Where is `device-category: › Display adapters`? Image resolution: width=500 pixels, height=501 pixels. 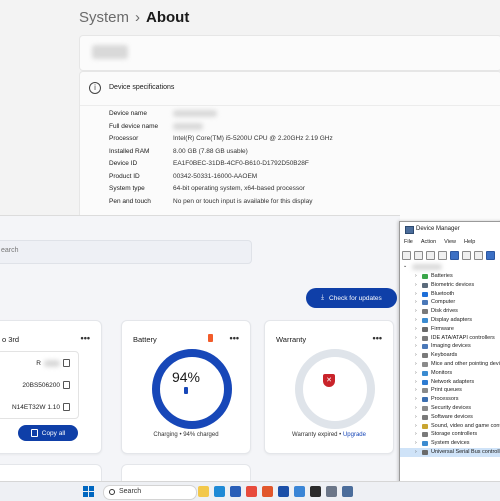 device-category: › Display adapters is located at coordinates (450, 320).